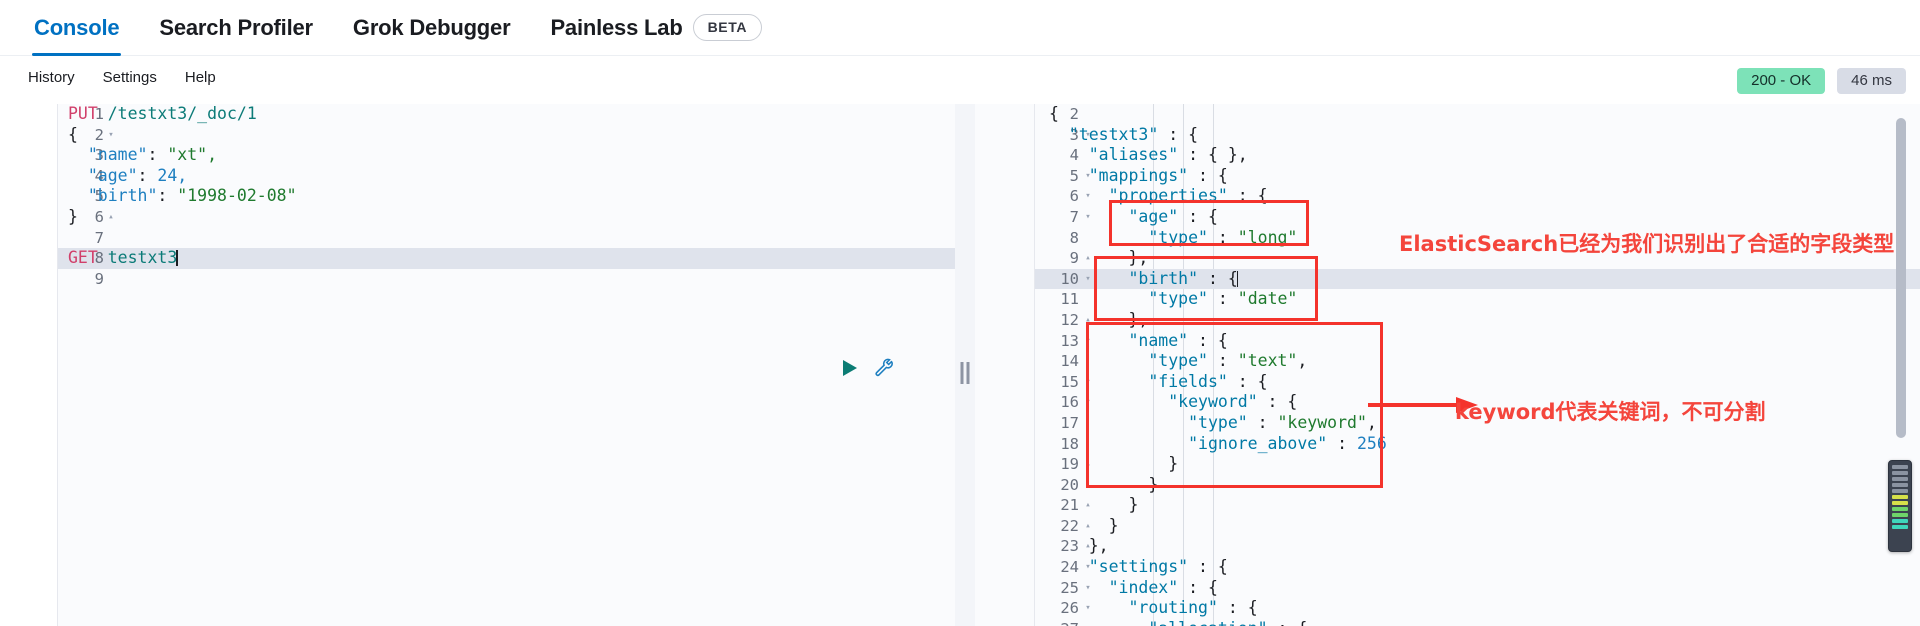  Describe the element at coordinates (506, 196) in the screenshot. I see `code-line: 5 "birth": "1998-02-08"` at that location.